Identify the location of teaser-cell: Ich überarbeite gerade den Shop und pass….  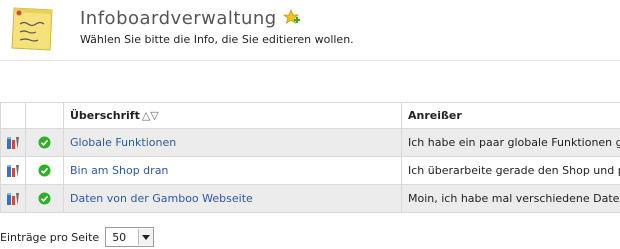
(510, 170).